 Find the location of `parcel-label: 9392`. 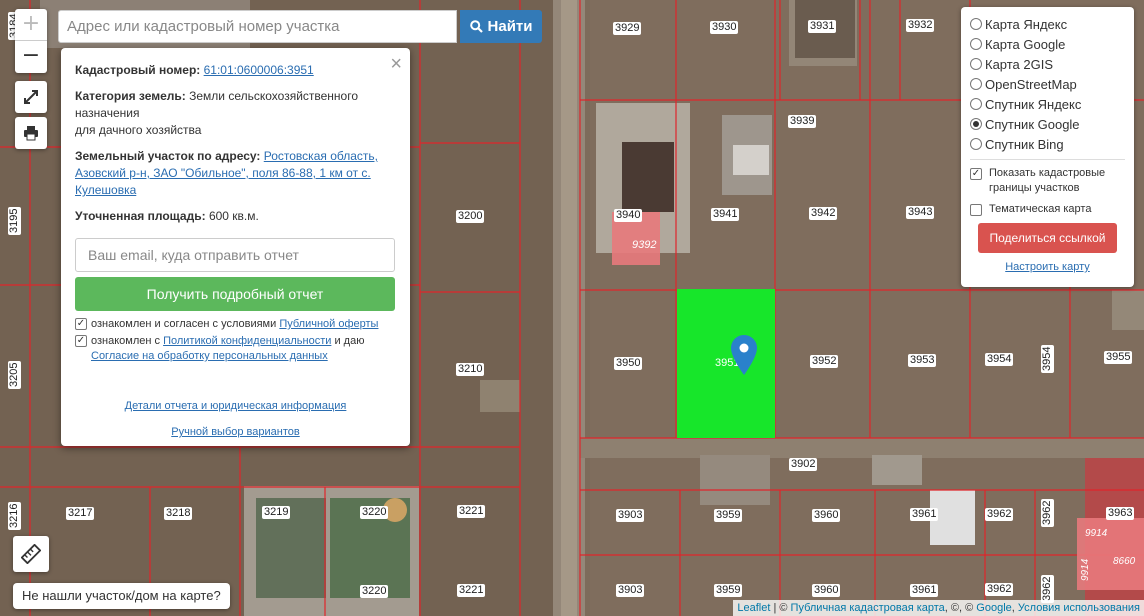

parcel-label: 9392 is located at coordinates (644, 245).